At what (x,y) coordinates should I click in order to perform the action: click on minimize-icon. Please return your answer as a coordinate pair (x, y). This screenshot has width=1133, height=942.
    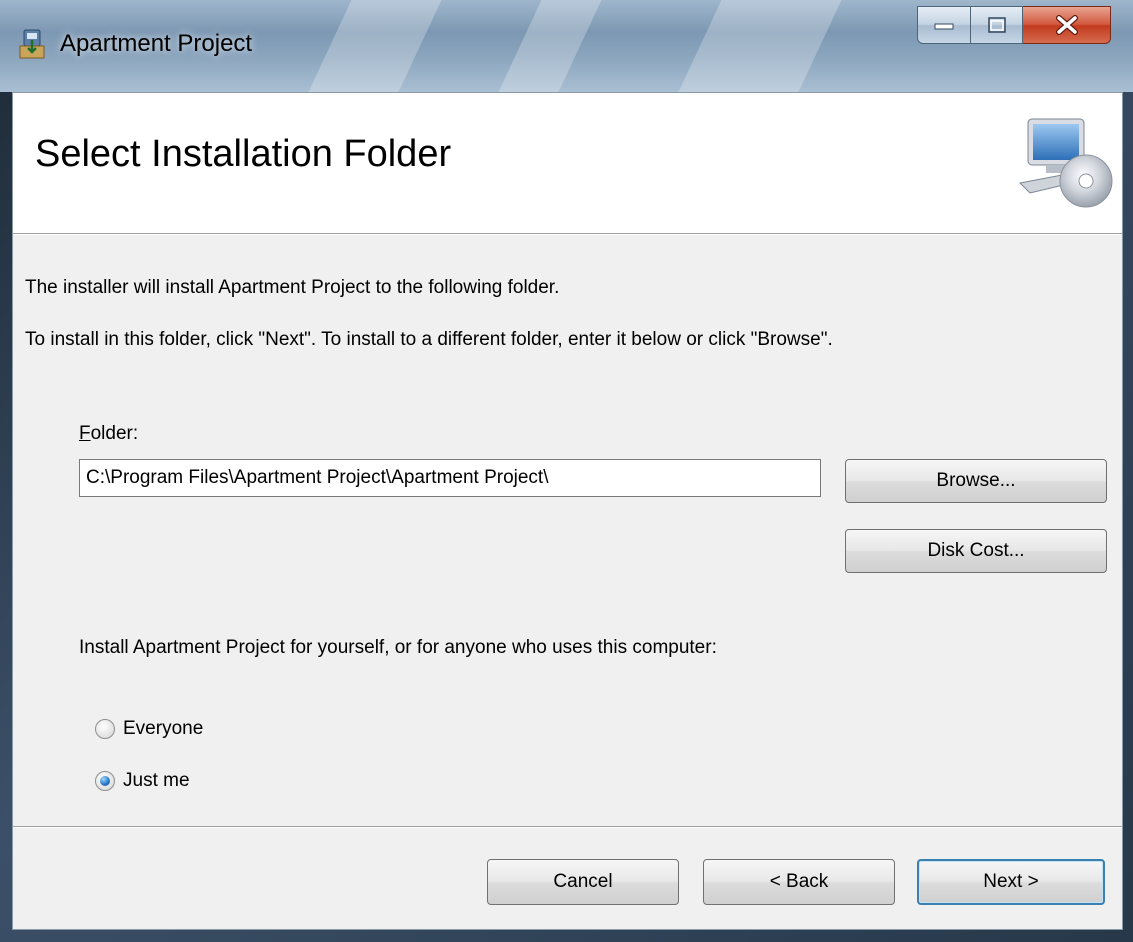
    Looking at the image, I should click on (944, 26).